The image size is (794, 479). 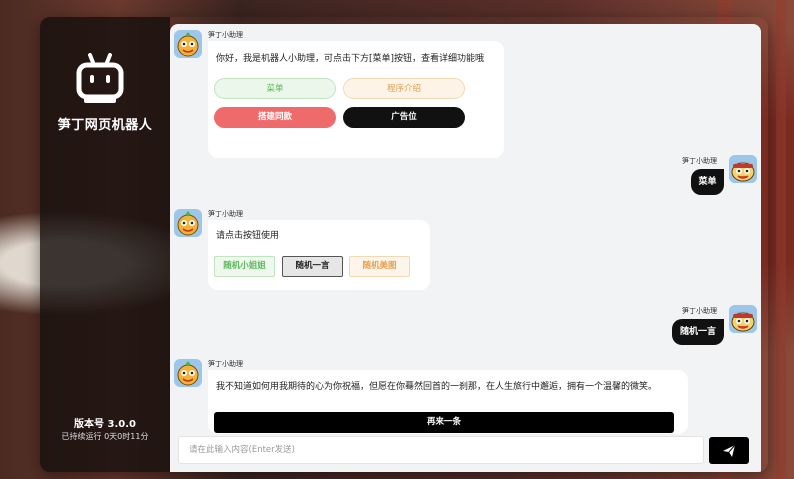 What do you see at coordinates (781, 239) in the screenshot?
I see `background-decoration` at bounding box center [781, 239].